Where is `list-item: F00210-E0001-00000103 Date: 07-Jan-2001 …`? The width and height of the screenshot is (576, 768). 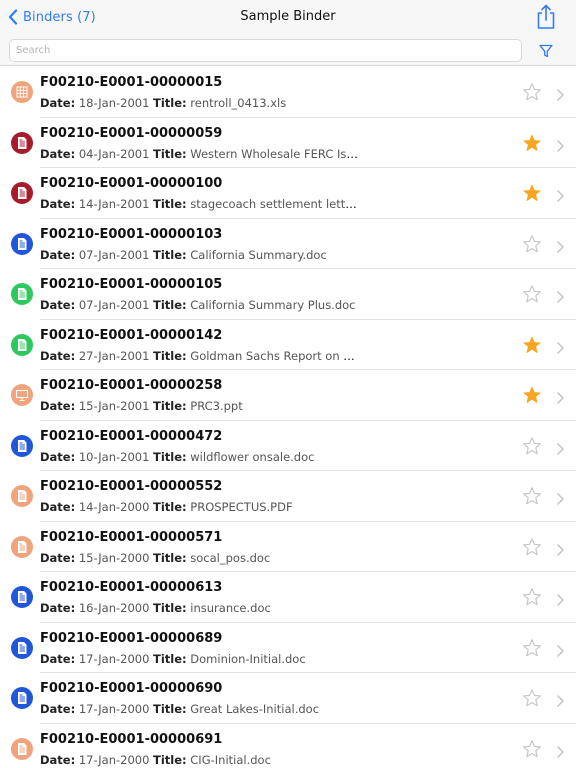
list-item: F00210-E0001-00000103 Date: 07-Jan-2001 … is located at coordinates (288, 243).